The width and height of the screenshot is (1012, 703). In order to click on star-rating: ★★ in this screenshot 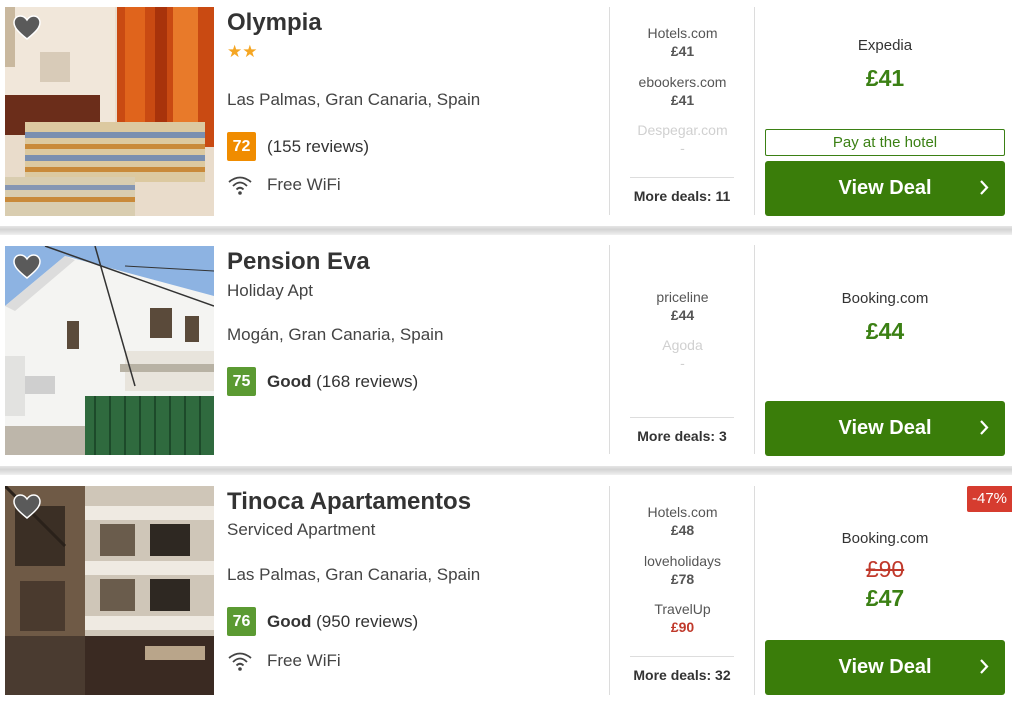, I will do `click(242, 51)`.